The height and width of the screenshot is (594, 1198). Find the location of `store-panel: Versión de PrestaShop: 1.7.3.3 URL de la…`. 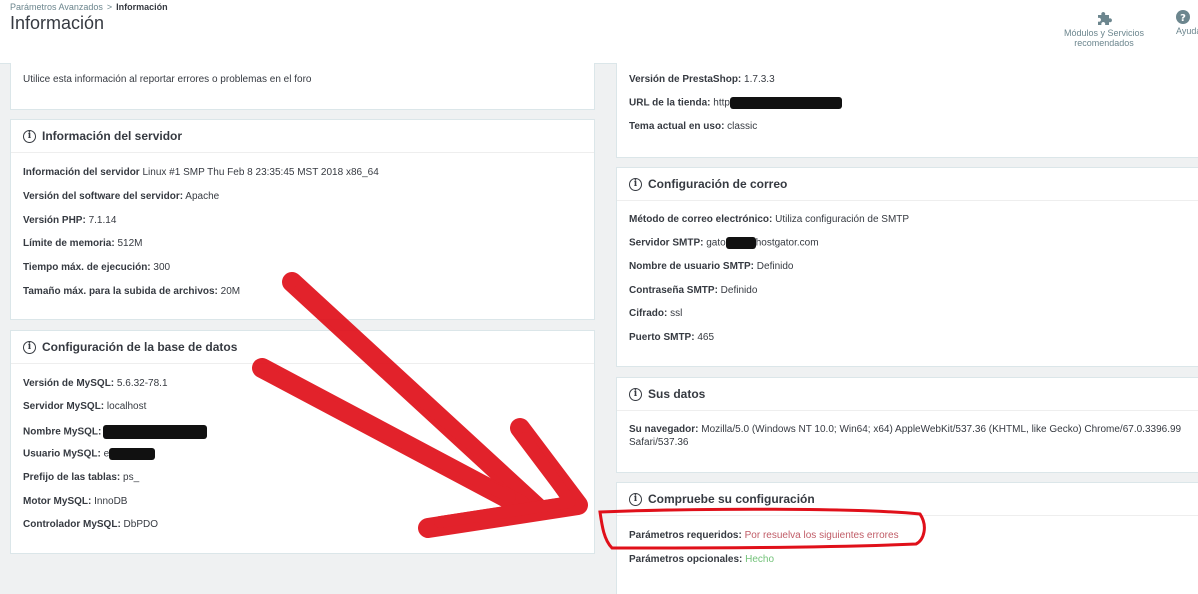

store-panel: Versión de PrestaShop: 1.7.3.3 URL de la… is located at coordinates (907, 110).